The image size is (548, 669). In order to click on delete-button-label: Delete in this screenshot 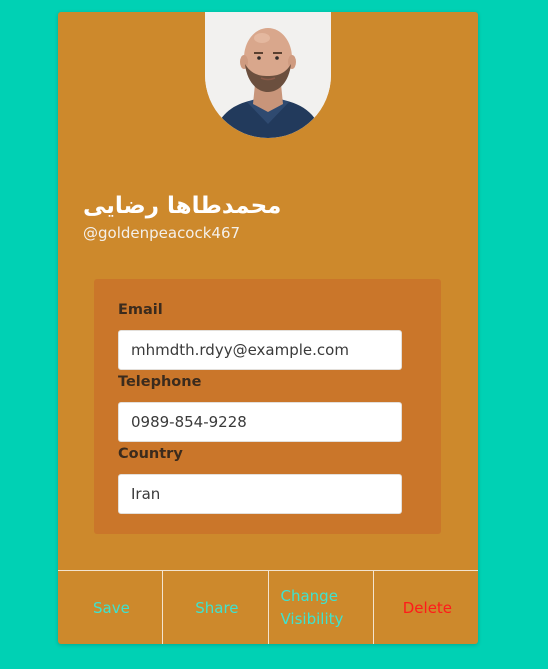, I will do `click(427, 607)`.